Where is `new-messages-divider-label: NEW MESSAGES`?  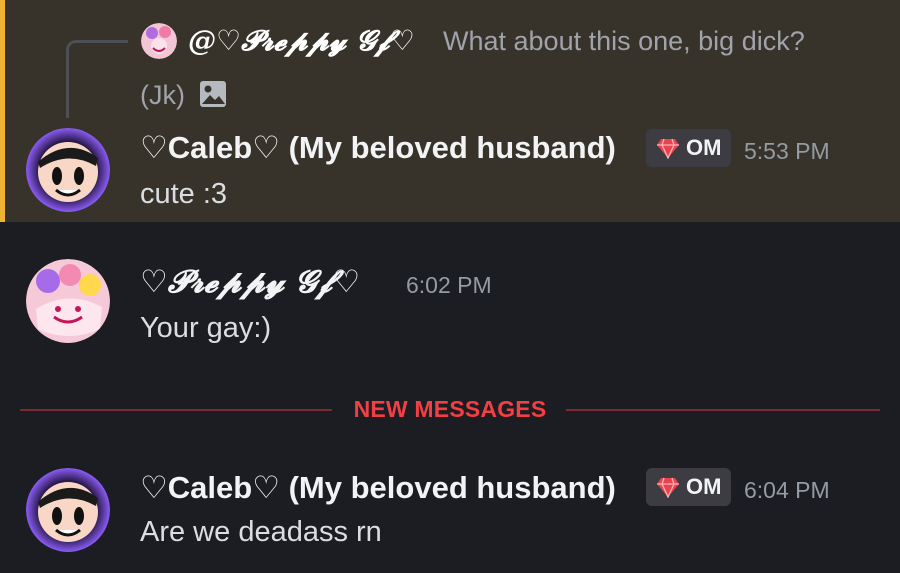 new-messages-divider-label: NEW MESSAGES is located at coordinates (450, 409).